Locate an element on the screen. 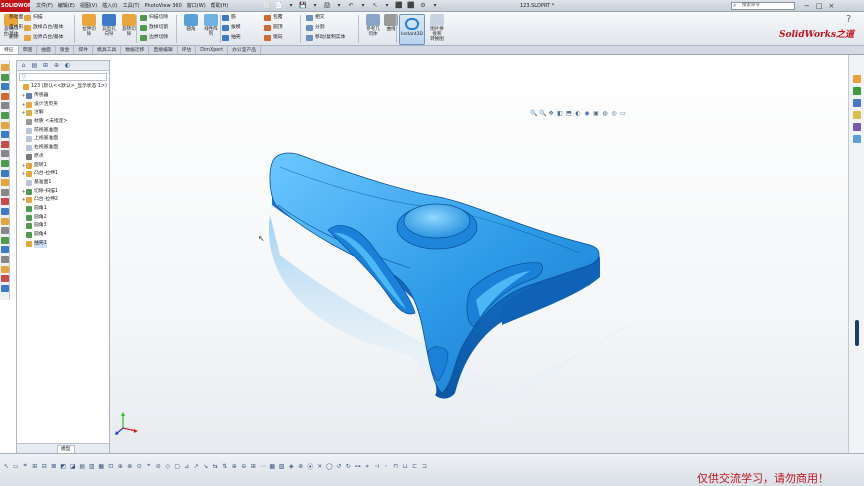 The width and height of the screenshot is (864, 486). ribbon-tool-1: 放样凸台/基体 is located at coordinates (43, 28).